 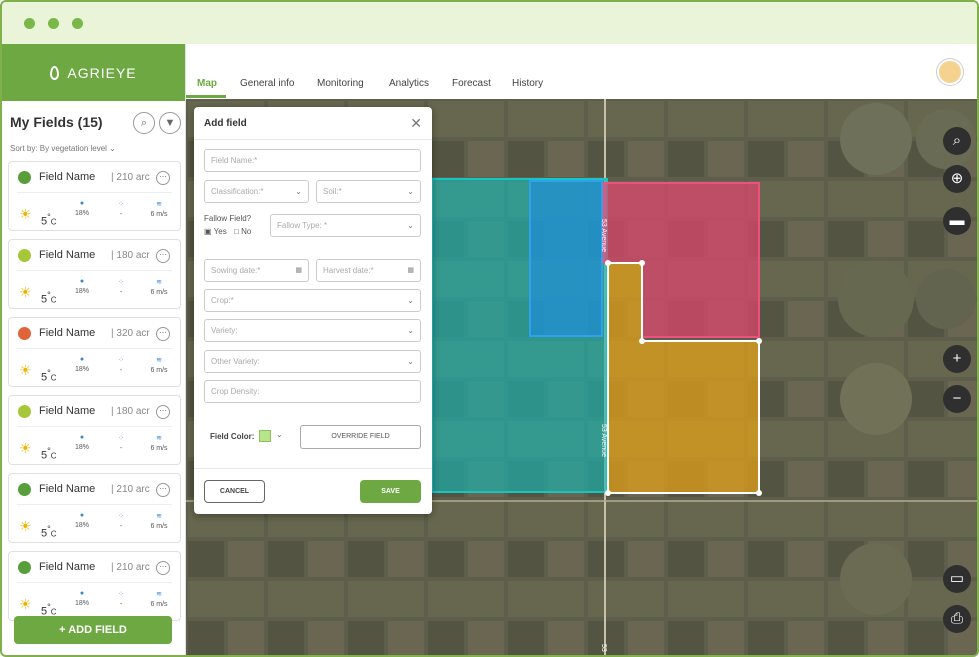 What do you see at coordinates (950, 72) in the screenshot?
I see `user-avatar` at bounding box center [950, 72].